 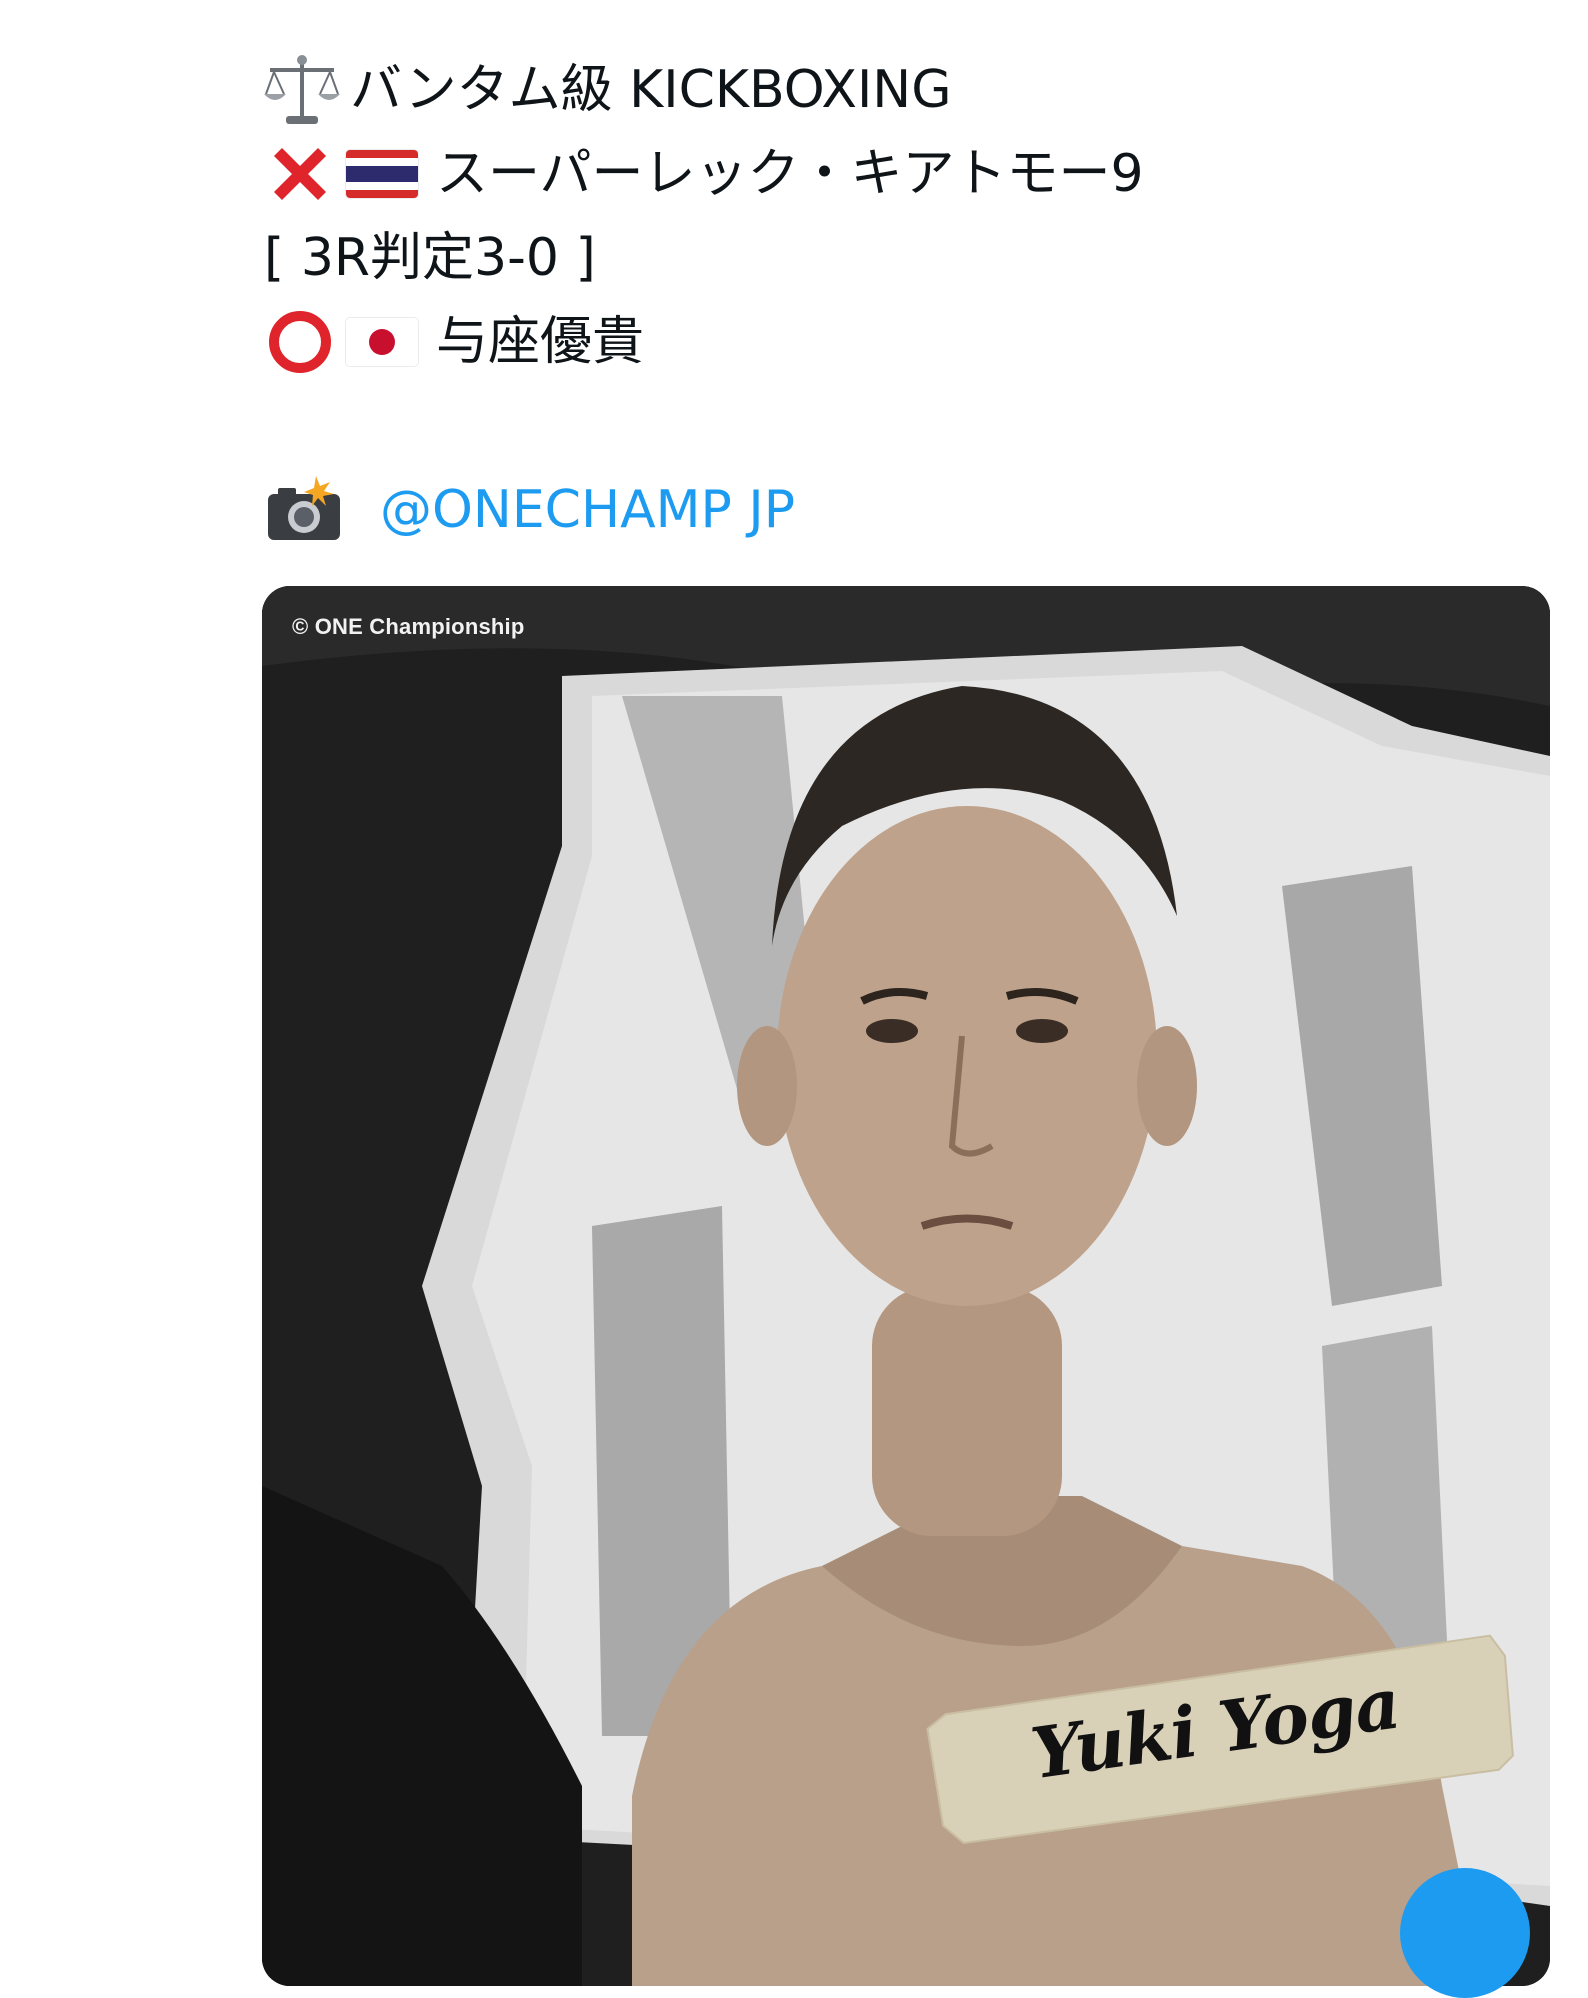 I want to click on result-line: [ 3R判定3-0 ], so click(x=889, y=258).